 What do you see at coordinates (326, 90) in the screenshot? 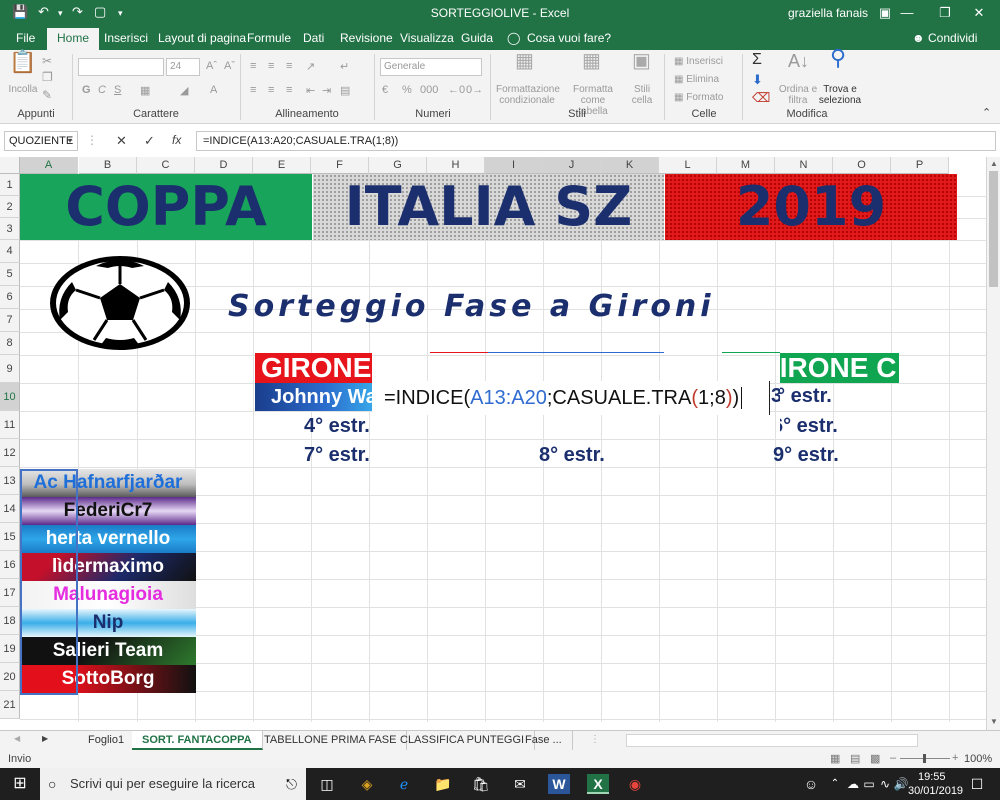
I see `increase-indent-icon: ⇥` at bounding box center [326, 90].